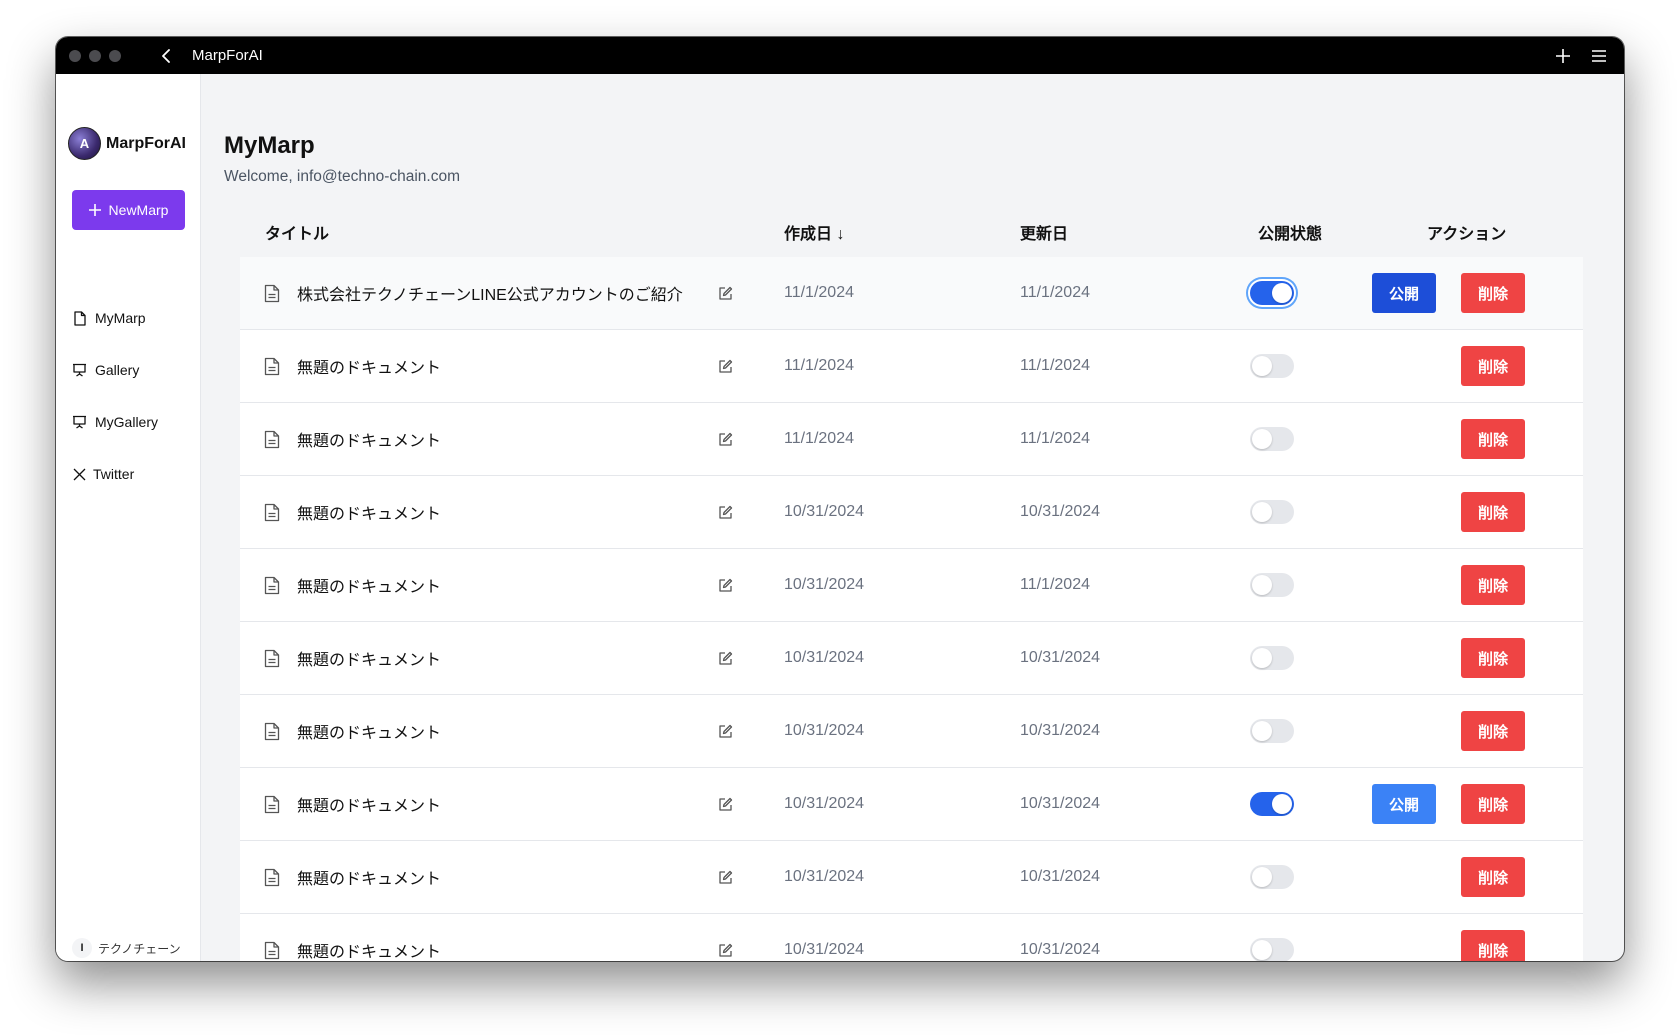  I want to click on table-row: 無題のドキュメント 10/31/2024 10/31/2024 公開 削除, so click(911, 804).